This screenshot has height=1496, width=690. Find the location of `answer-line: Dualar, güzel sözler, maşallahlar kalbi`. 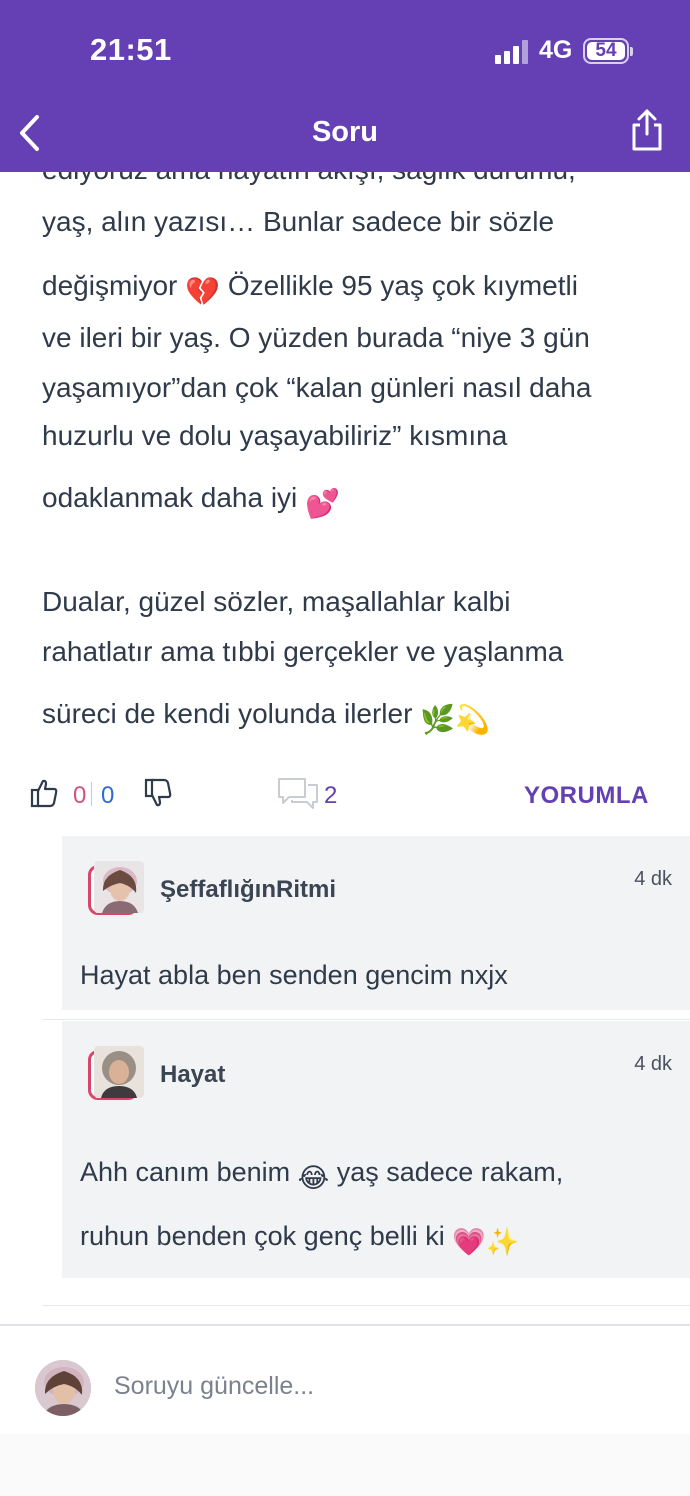

answer-line: Dualar, güzel sözler, maşallahlar kalbi is located at coordinates (276, 601).